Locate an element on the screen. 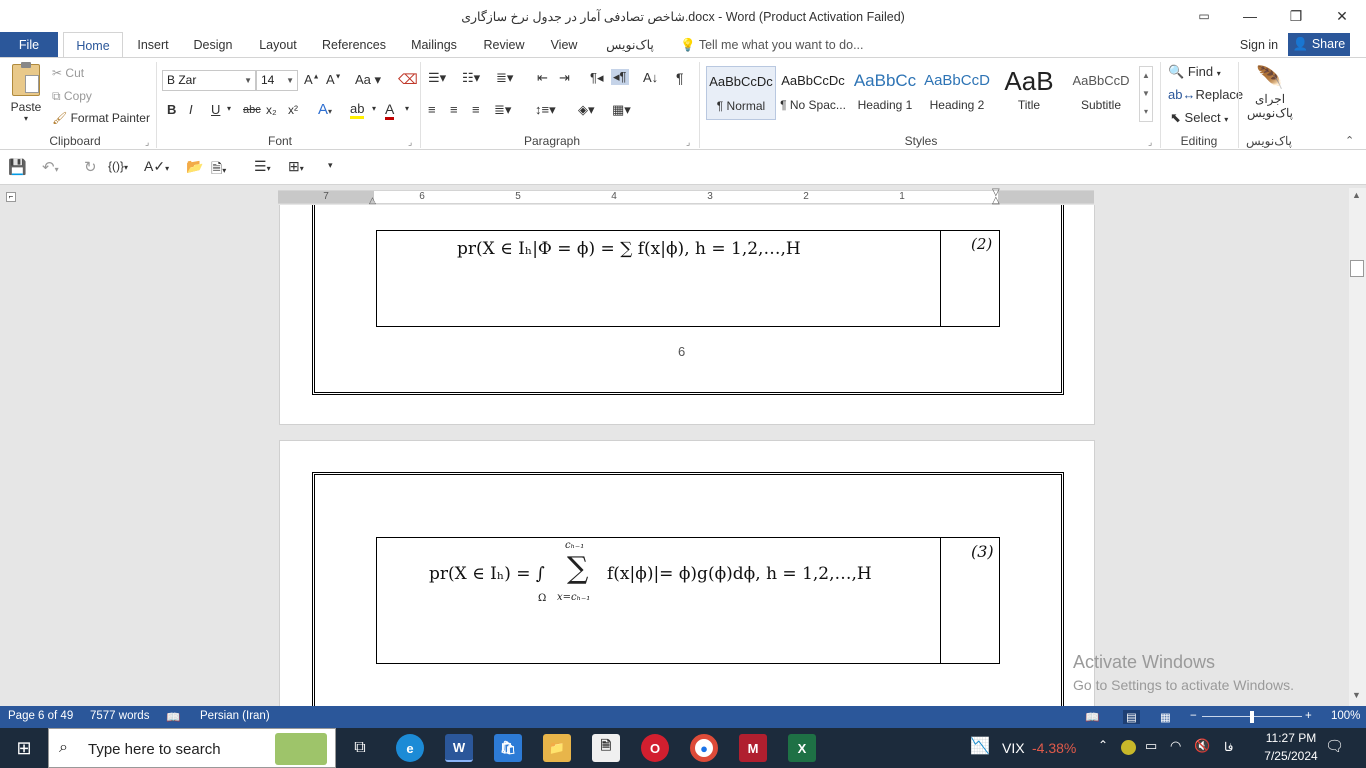 The image size is (1366, 768). tab-view: View is located at coordinates (564, 45).